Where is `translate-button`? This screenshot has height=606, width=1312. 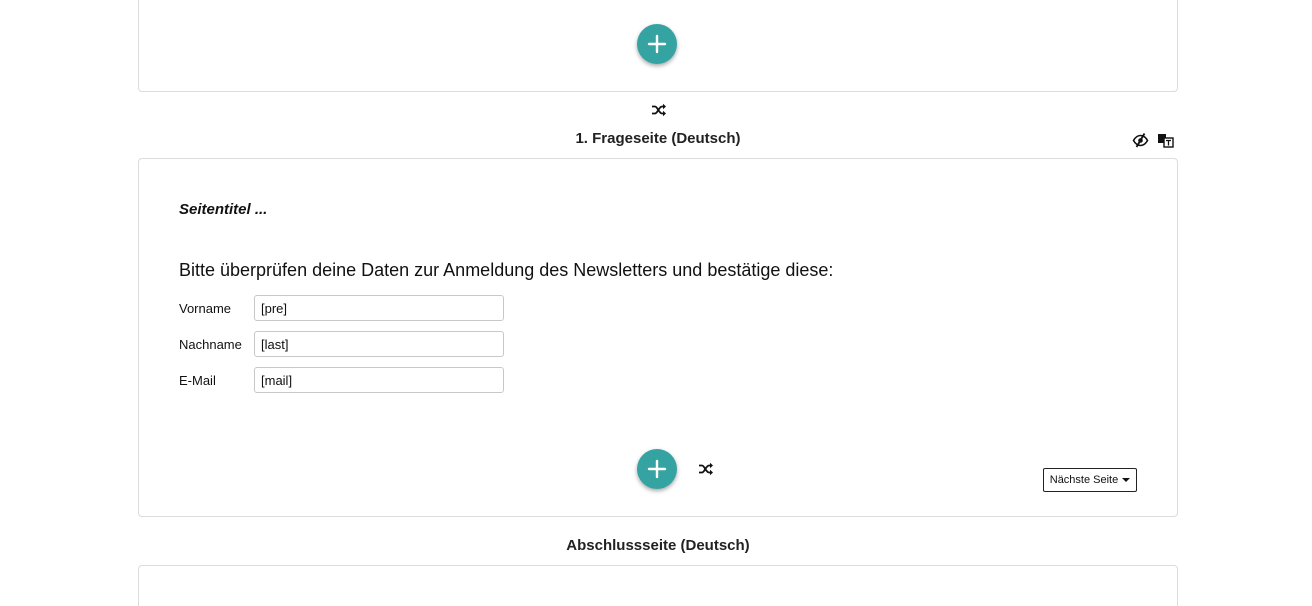
translate-button is located at coordinates (1165, 140).